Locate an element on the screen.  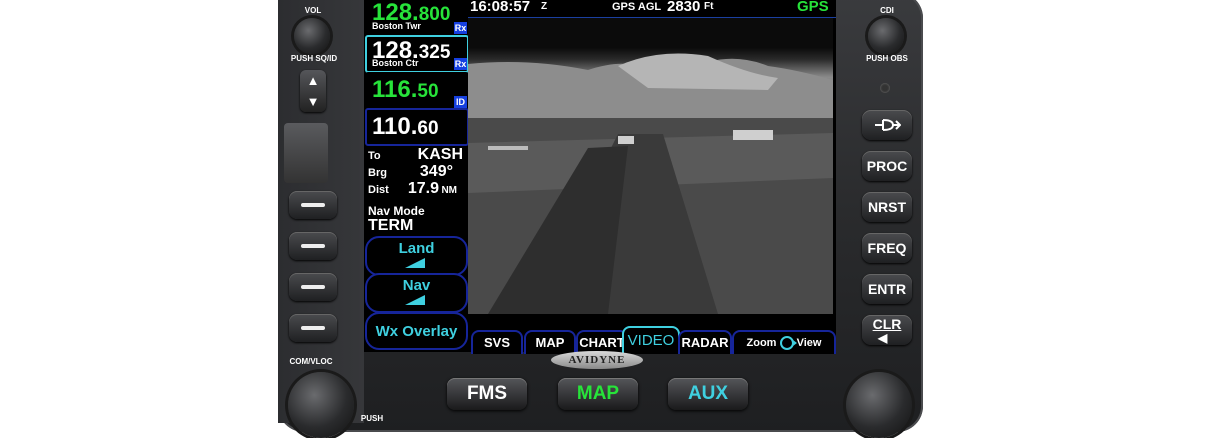
entr-button: ENTR is located at coordinates (887, 289).